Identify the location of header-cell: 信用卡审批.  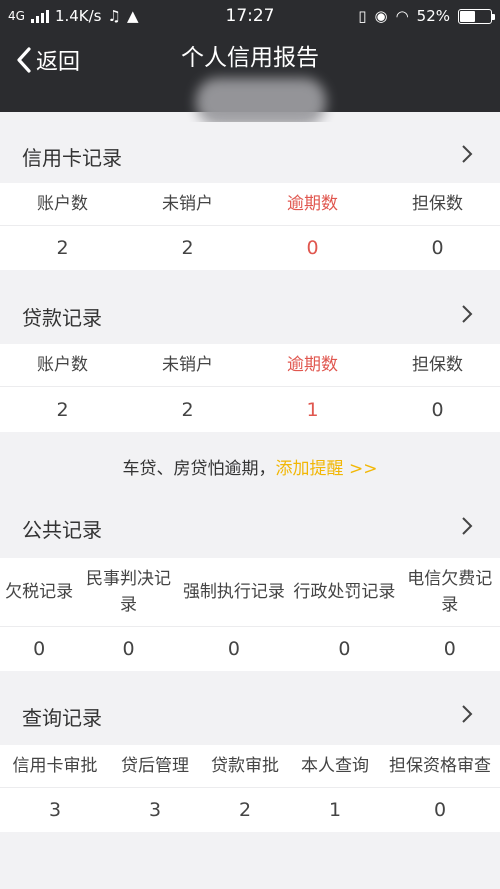
(55, 766).